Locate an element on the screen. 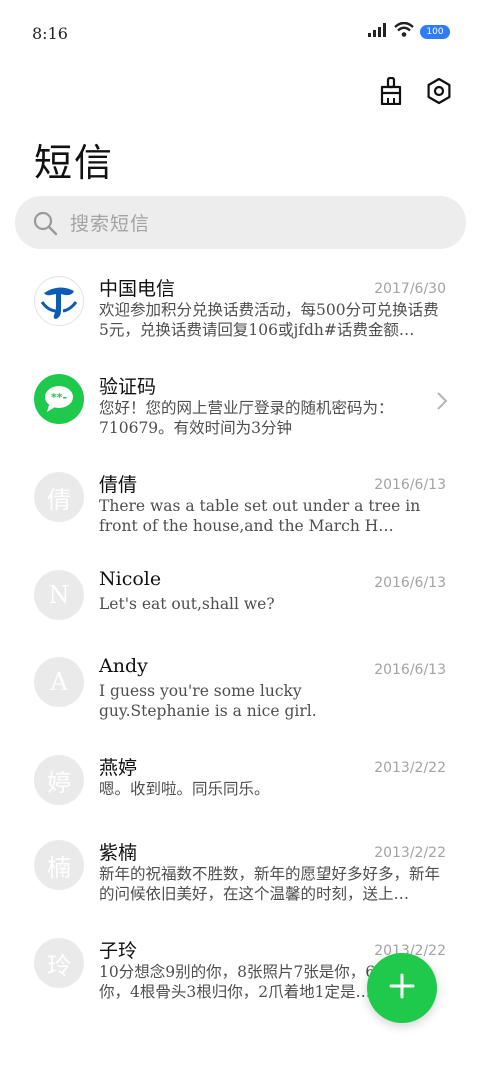 The width and height of the screenshot is (480, 1067). contact-name: Andy is located at coordinates (123, 666).